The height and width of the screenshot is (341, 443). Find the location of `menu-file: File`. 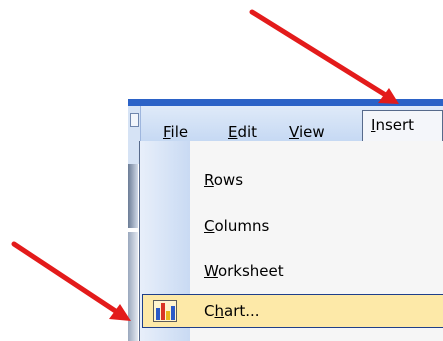

menu-file: File is located at coordinates (175, 132).